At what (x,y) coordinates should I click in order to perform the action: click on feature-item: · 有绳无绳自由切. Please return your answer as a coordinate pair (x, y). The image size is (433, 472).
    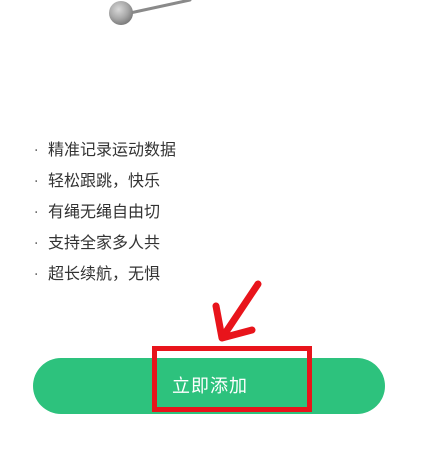
    Looking at the image, I should click on (114, 211).